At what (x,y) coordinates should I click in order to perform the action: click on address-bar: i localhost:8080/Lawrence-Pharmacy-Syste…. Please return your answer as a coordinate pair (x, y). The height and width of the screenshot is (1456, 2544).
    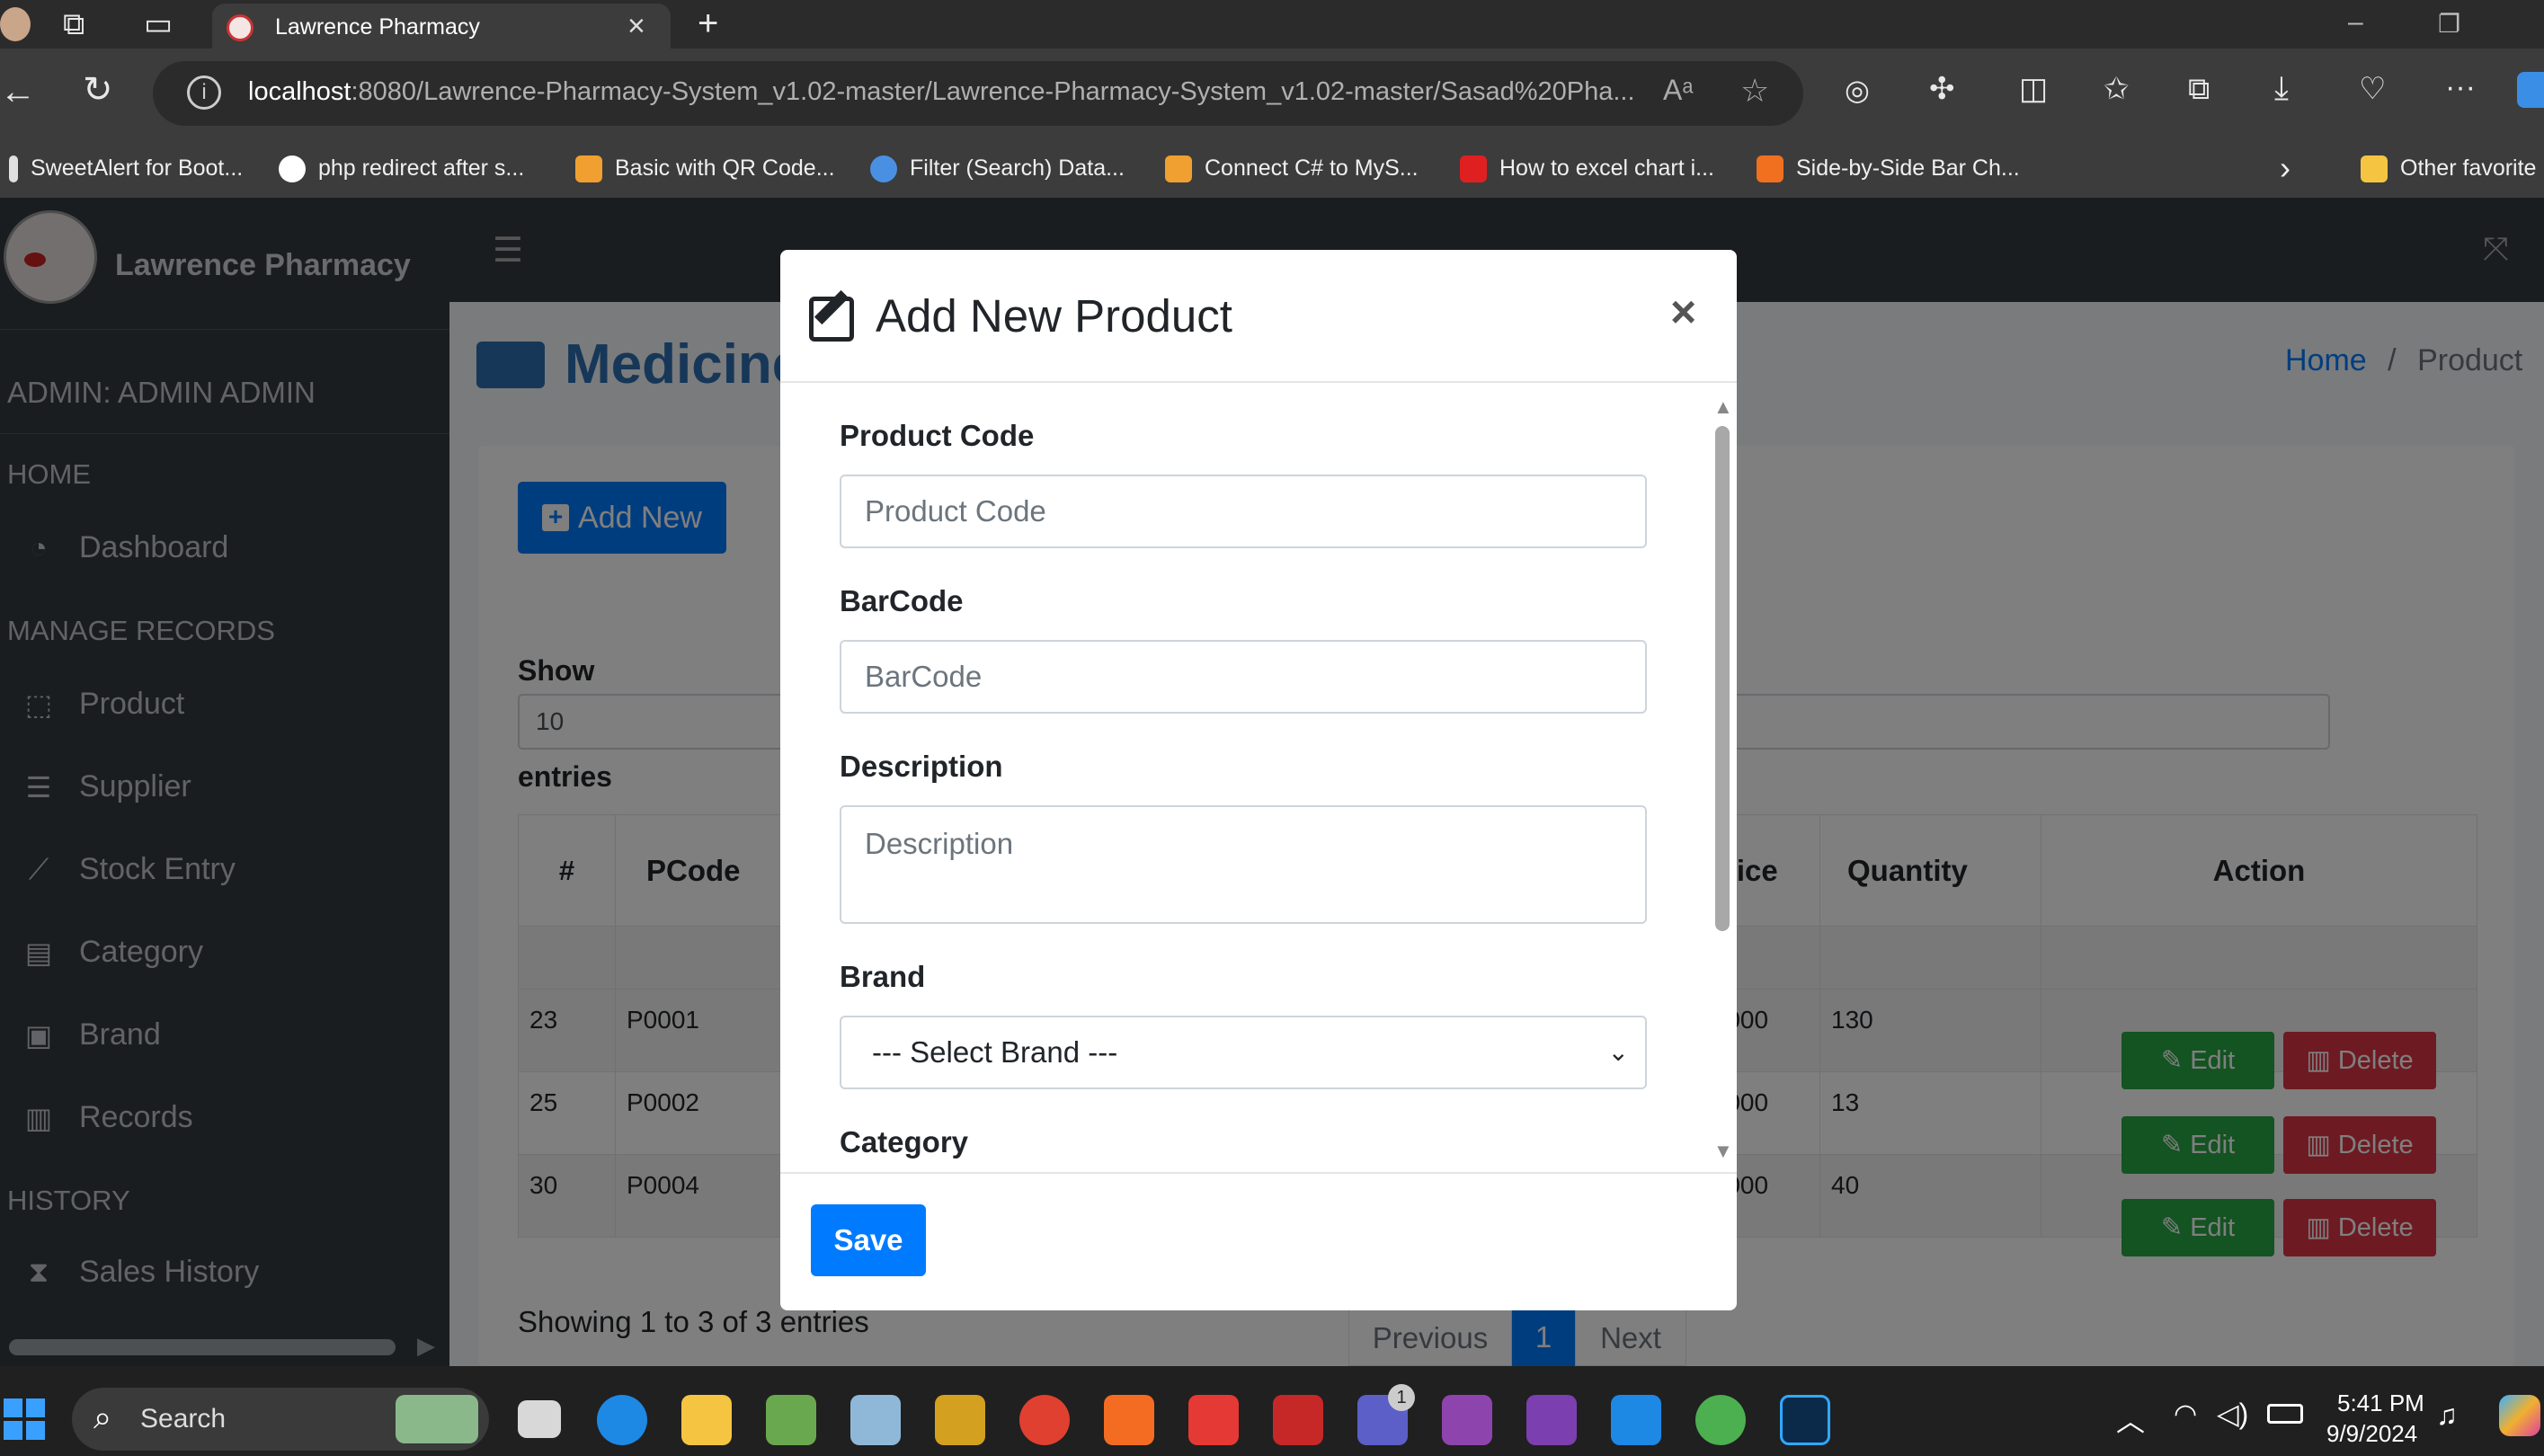
    Looking at the image, I should click on (978, 94).